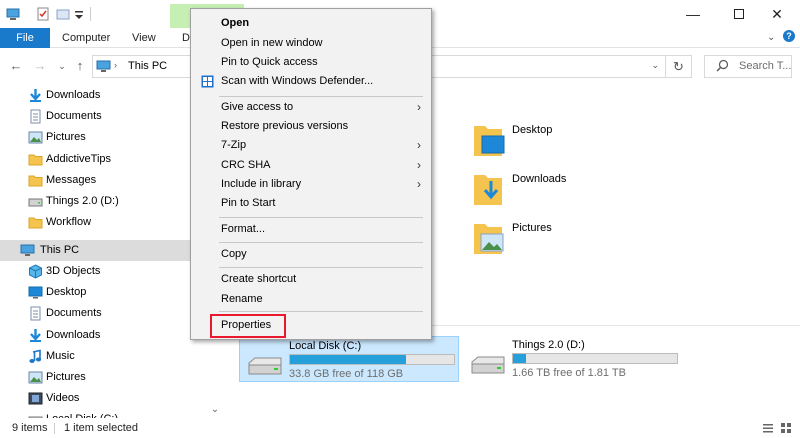 The image size is (800, 438). Describe the element at coordinates (90, 14) in the screenshot. I see `title-divider` at that location.